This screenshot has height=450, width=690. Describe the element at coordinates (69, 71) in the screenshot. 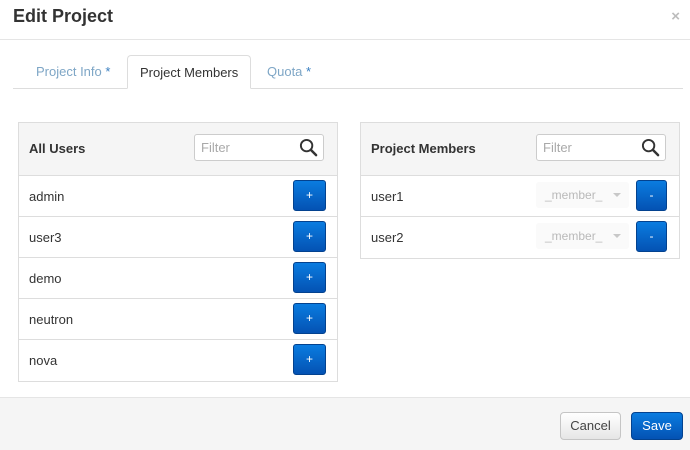

I see `tab-label: Project Info` at that location.